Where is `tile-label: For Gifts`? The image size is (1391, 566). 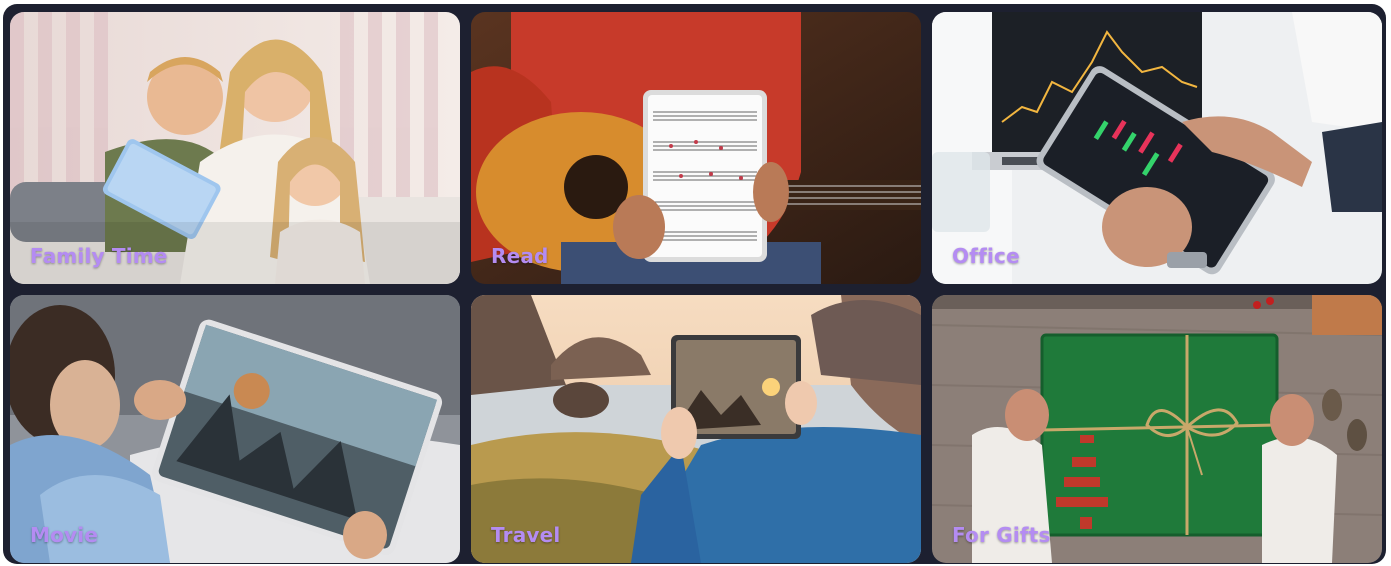
tile-label: For Gifts is located at coordinates (1001, 535).